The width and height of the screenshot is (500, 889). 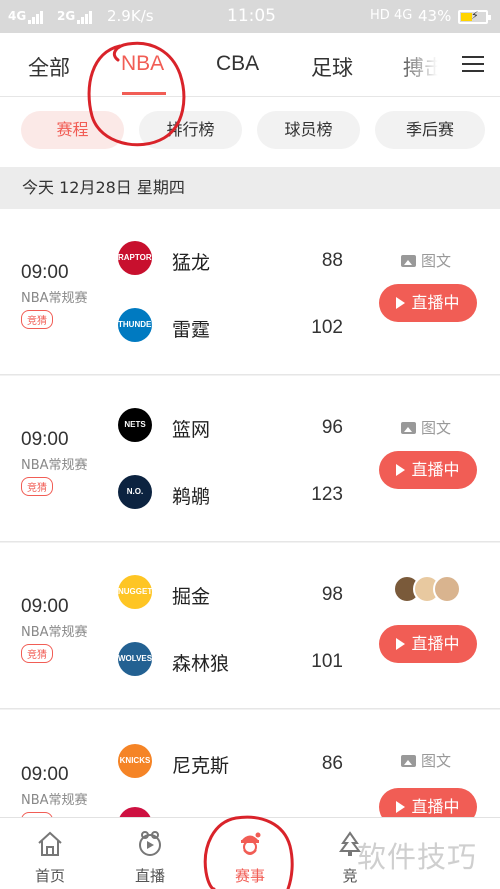 I want to click on commentator-avatars, so click(x=433, y=590).